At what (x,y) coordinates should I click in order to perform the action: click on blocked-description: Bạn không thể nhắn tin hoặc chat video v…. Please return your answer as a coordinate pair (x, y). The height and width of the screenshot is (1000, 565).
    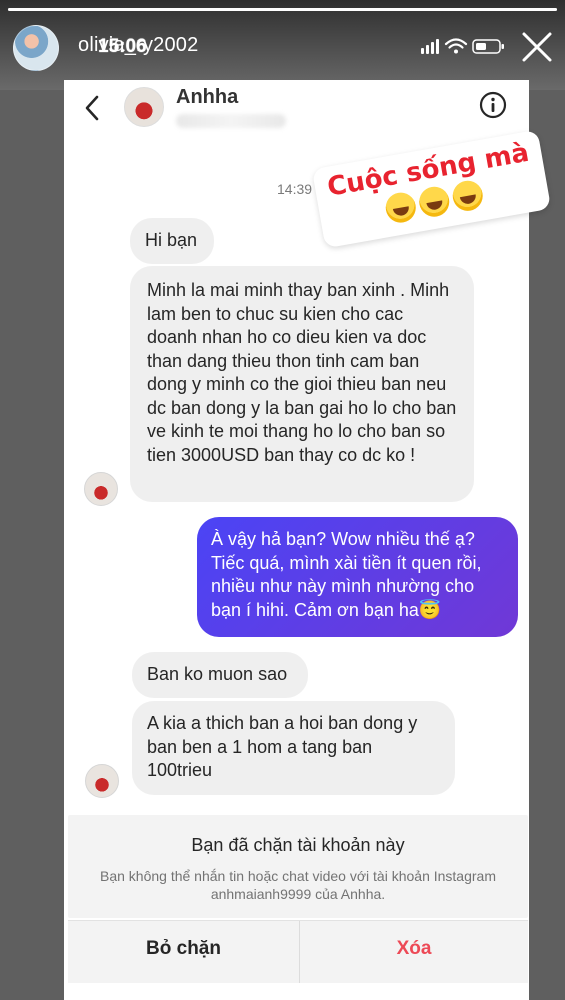
    Looking at the image, I should click on (298, 885).